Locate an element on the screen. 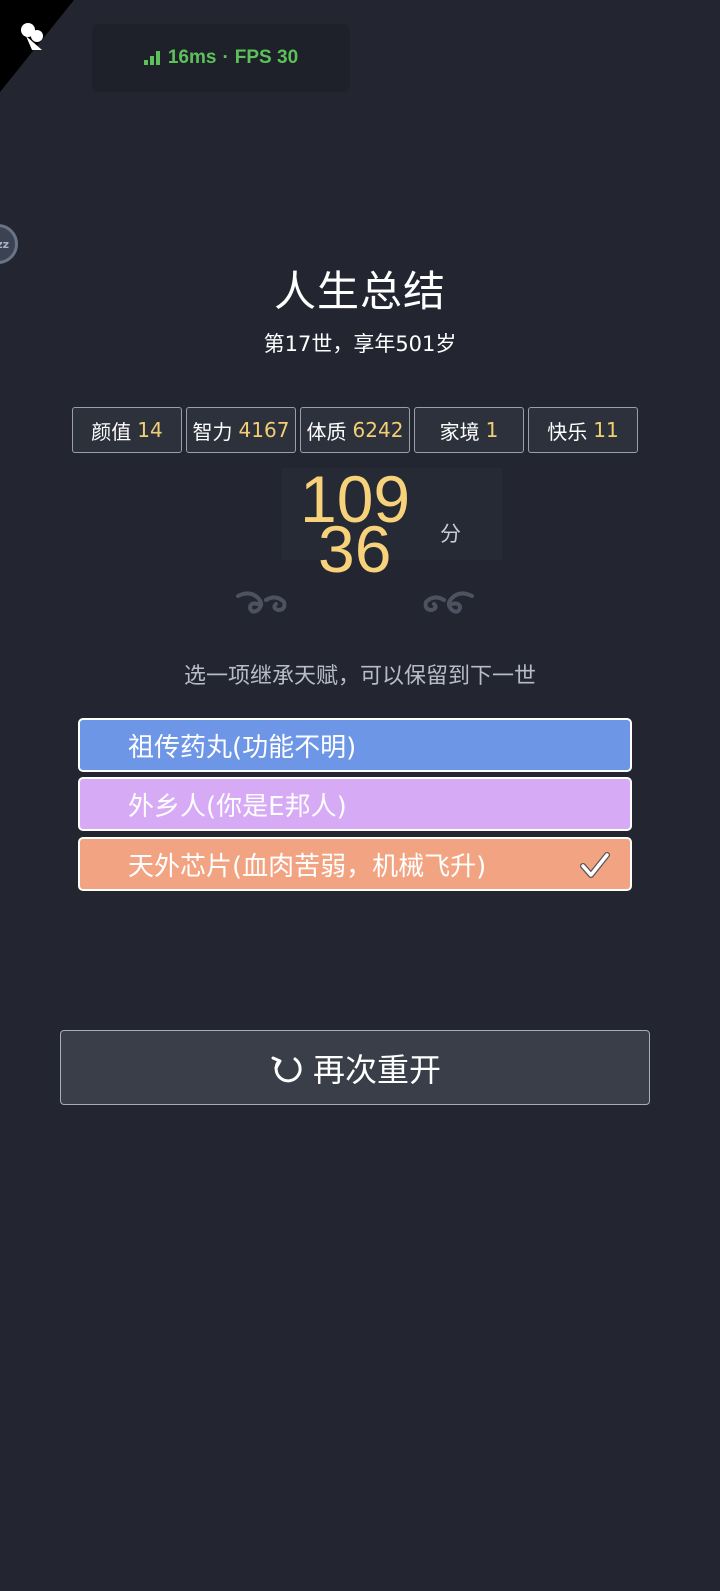  restart-label: 再次重开 is located at coordinates (376, 1069).